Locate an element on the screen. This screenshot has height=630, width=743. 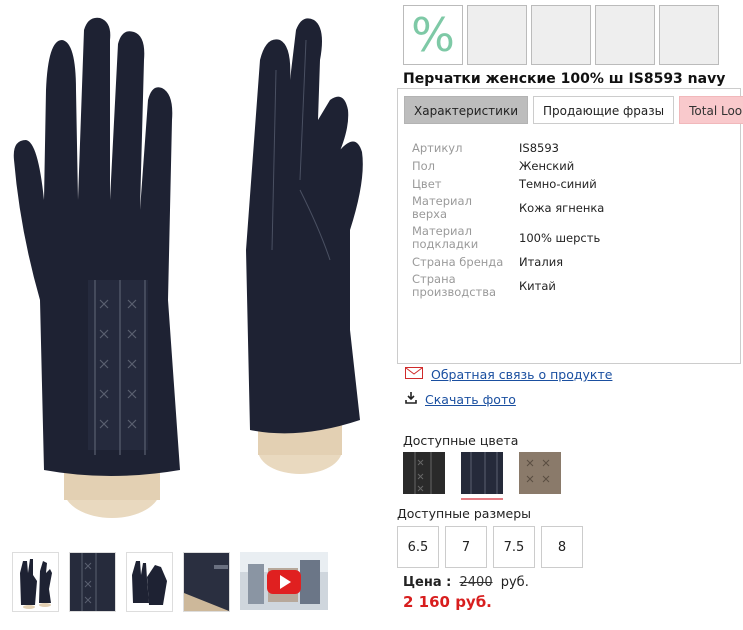
spec-label: Цвет is located at coordinates (427, 183).